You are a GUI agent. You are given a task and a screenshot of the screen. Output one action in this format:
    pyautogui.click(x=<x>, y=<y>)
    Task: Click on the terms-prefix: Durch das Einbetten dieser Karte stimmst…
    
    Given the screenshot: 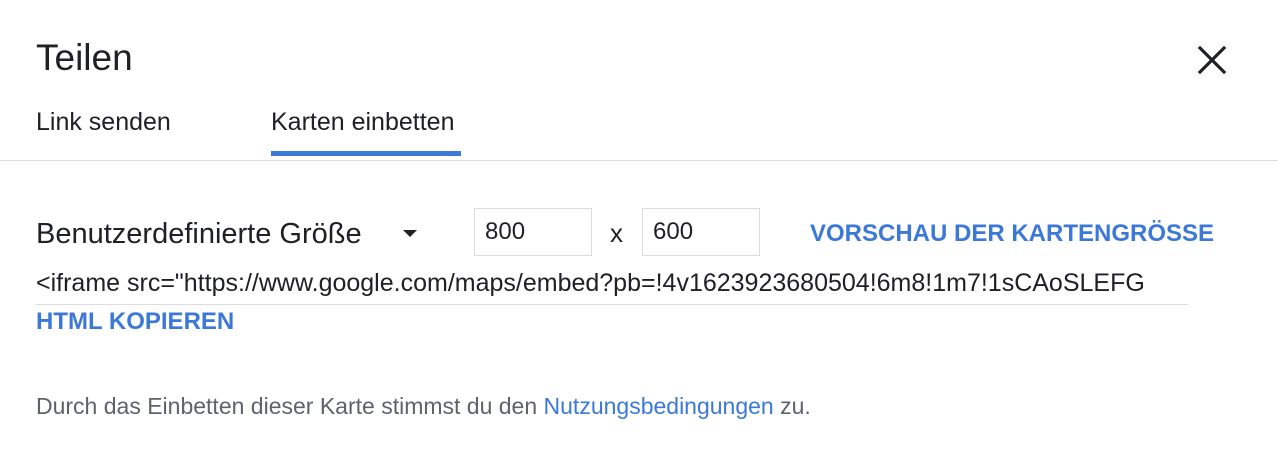 What is the action you would take?
    pyautogui.click(x=290, y=406)
    